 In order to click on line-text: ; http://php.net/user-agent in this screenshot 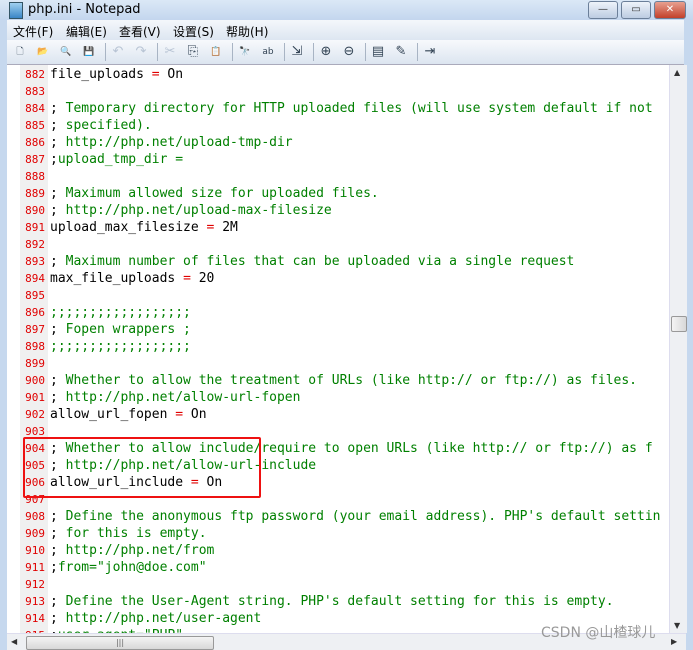, I will do `click(156, 618)`.